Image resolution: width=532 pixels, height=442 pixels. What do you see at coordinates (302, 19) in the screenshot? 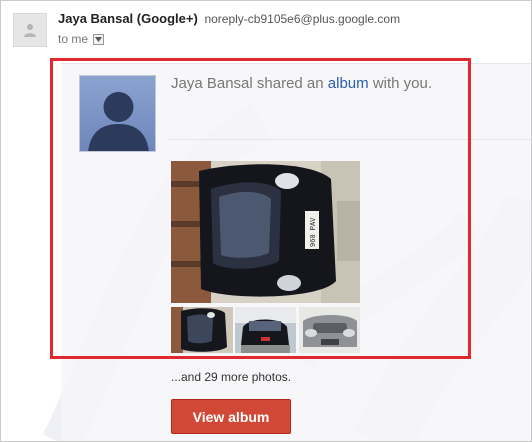
I see `sender-email: noreply-cb9105e6@plus.google.com` at bounding box center [302, 19].